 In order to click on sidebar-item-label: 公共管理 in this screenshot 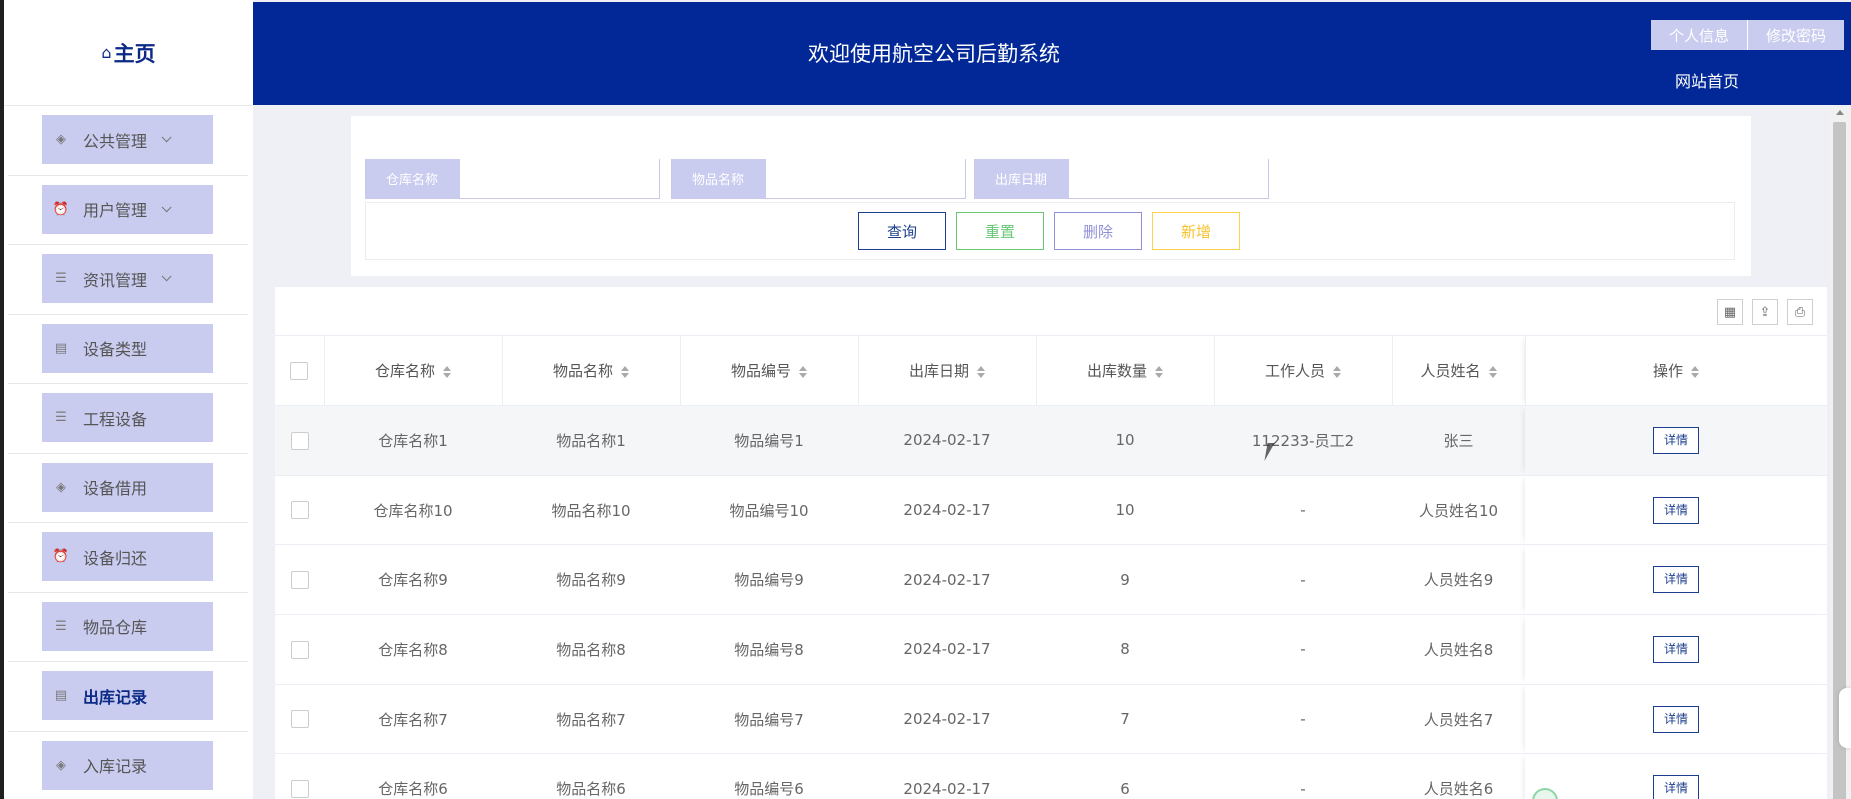, I will do `click(115, 141)`.